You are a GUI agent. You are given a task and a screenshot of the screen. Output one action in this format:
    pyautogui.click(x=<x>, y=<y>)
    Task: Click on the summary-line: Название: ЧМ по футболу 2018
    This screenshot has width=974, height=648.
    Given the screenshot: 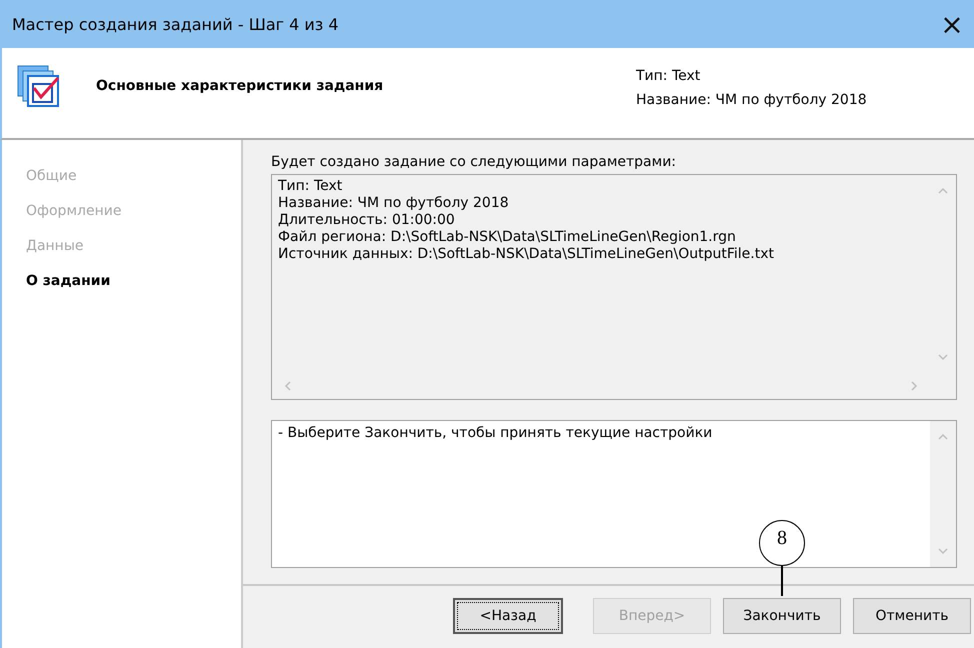 What is the action you would take?
    pyautogui.click(x=394, y=203)
    